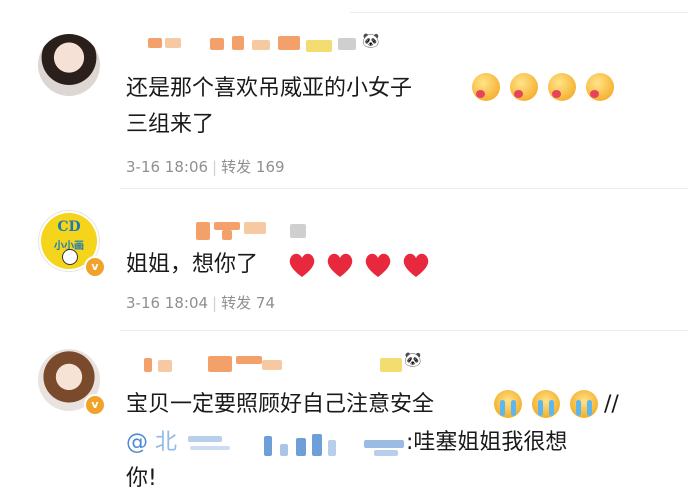 The height and width of the screenshot is (504, 688). Describe the element at coordinates (151, 443) in the screenshot. I see `mention-link: @ 北` at that location.